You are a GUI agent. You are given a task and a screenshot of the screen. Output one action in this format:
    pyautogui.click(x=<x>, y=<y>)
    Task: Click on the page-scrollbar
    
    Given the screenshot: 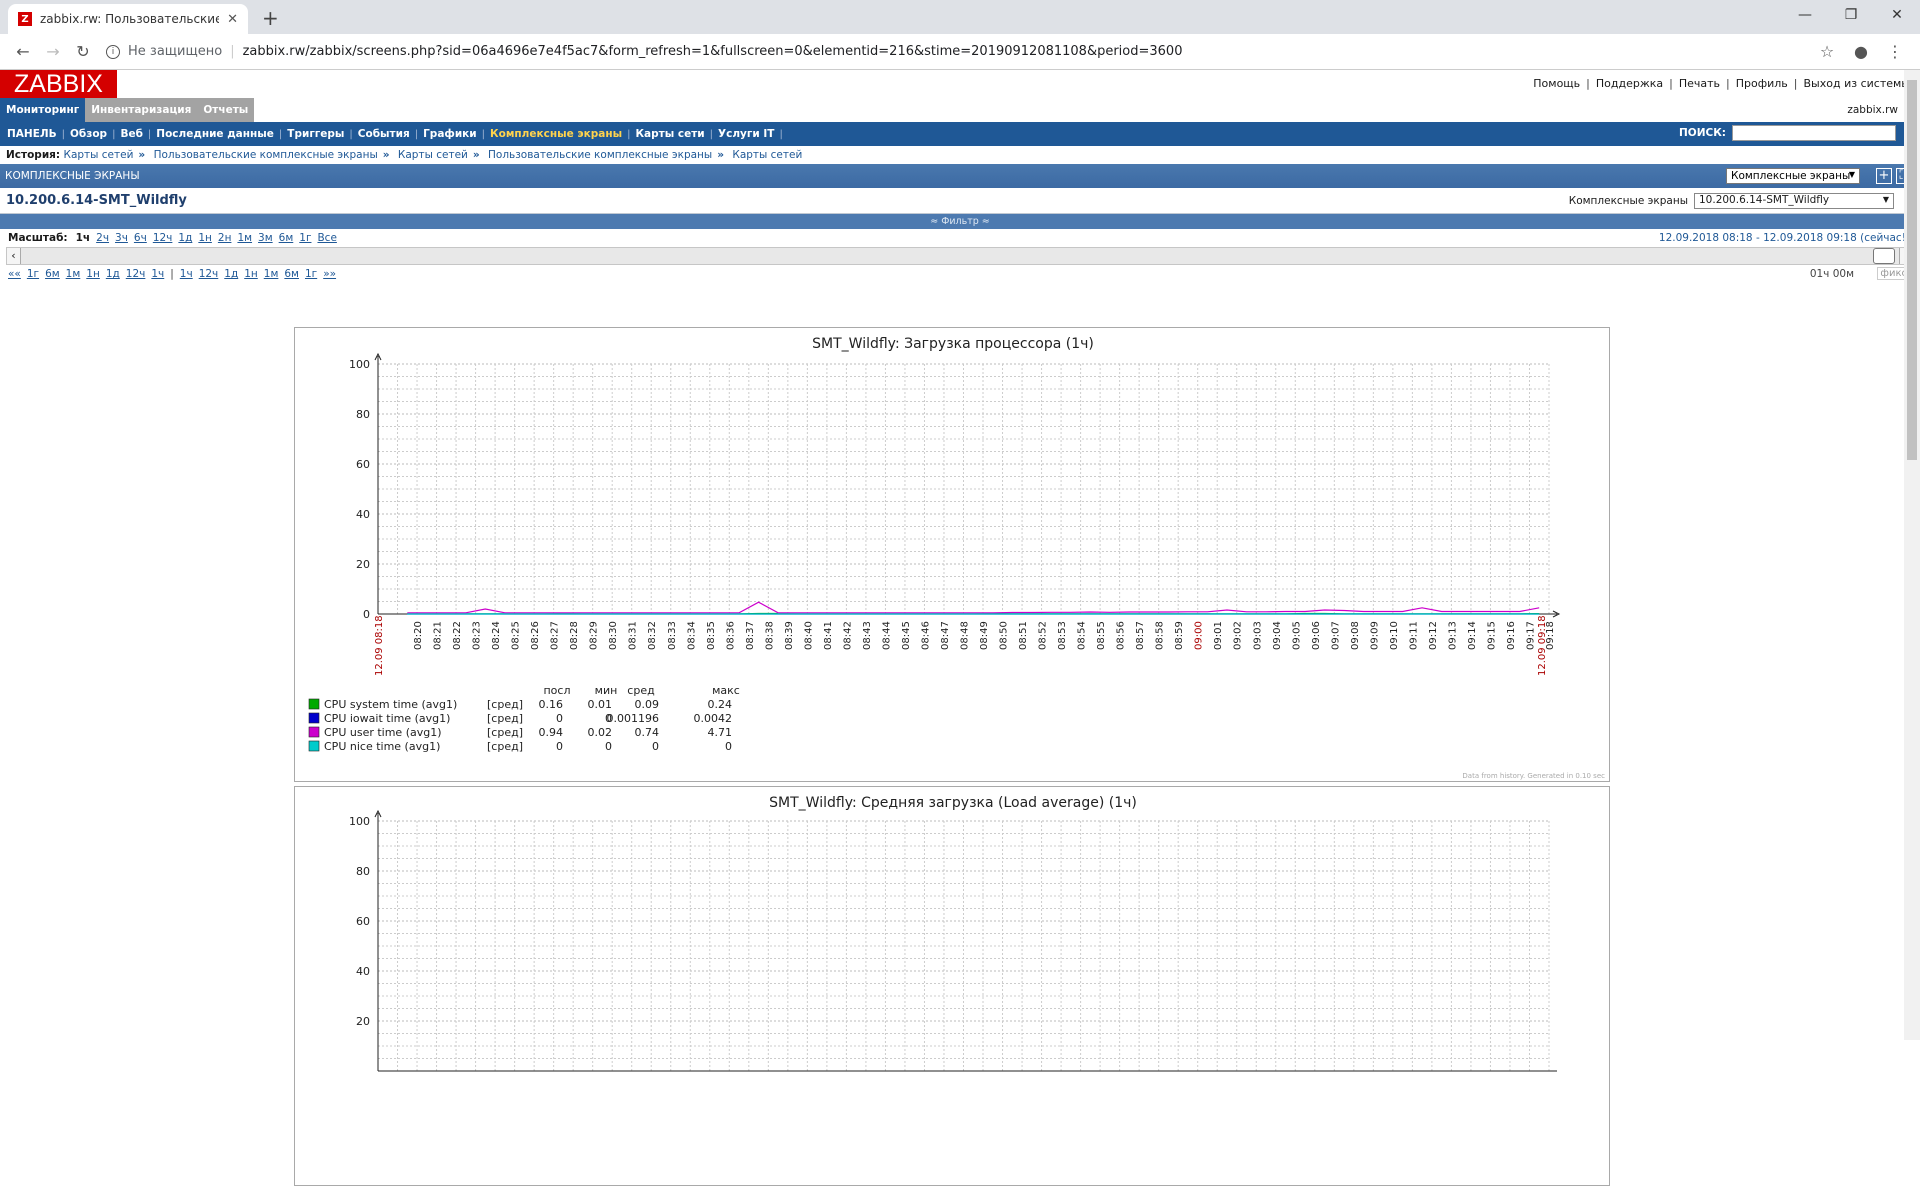 What is the action you would take?
    pyautogui.click(x=1912, y=555)
    